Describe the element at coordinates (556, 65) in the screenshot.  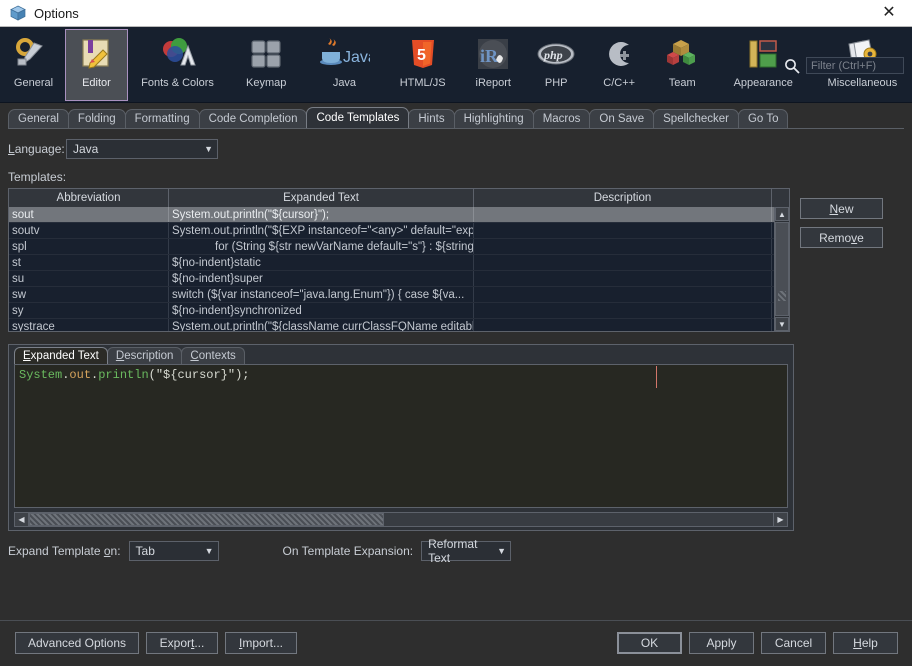
I see `category-php: php PHP` at that location.